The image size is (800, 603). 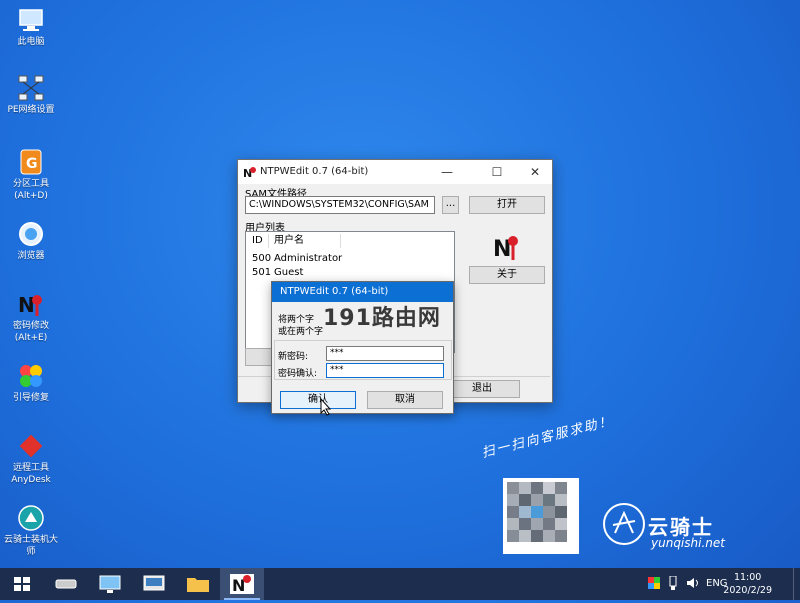 What do you see at coordinates (31, 110) in the screenshot?
I see `desktop-icon-label: PE网络设置` at bounding box center [31, 110].